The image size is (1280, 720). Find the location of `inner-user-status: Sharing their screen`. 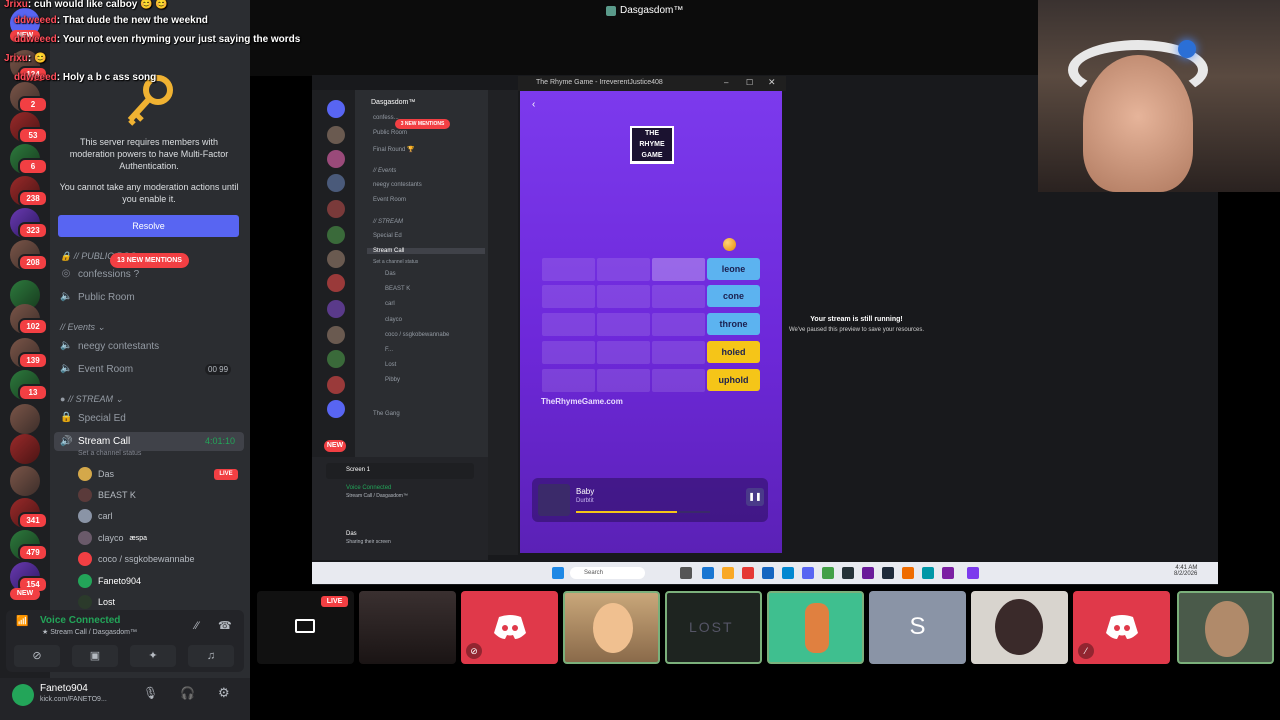

inner-user-status: Sharing their screen is located at coordinates (368, 542).